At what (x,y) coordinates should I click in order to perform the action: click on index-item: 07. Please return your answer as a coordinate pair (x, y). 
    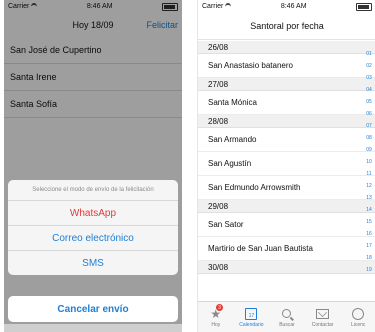
    Looking at the image, I should click on (369, 126).